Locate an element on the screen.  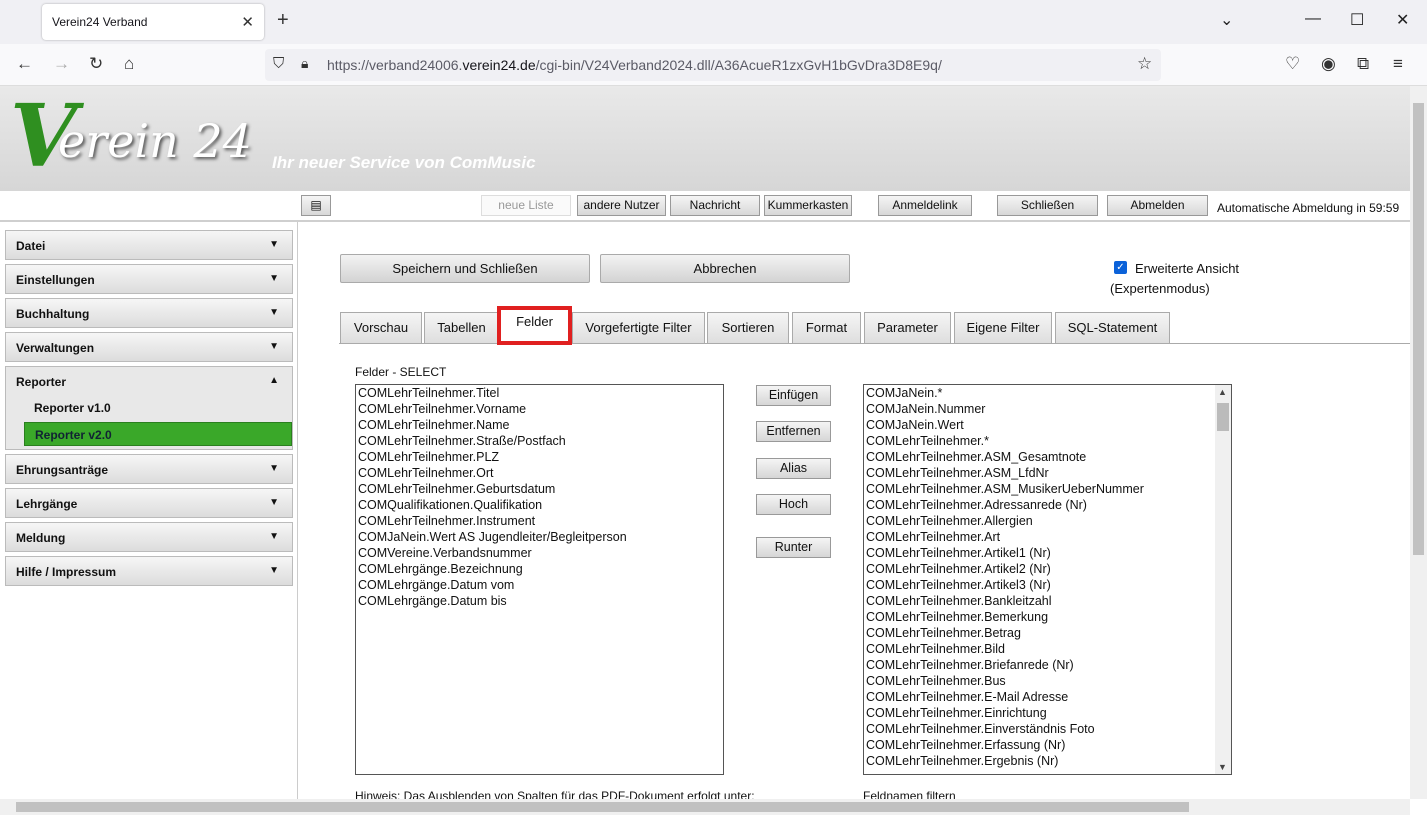
neue-liste-button: neue Liste is located at coordinates (526, 205).